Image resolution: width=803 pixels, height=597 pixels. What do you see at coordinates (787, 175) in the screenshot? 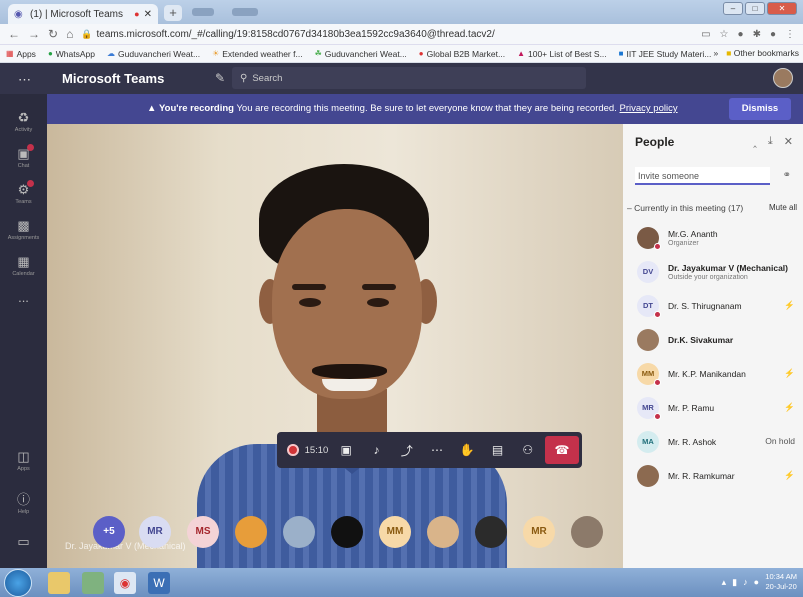
I see `share-link-icon: ⚭` at bounding box center [787, 175].